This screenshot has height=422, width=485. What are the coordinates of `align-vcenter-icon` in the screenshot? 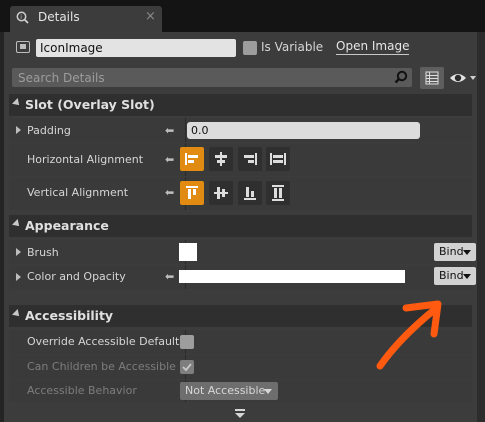 It's located at (221, 193).